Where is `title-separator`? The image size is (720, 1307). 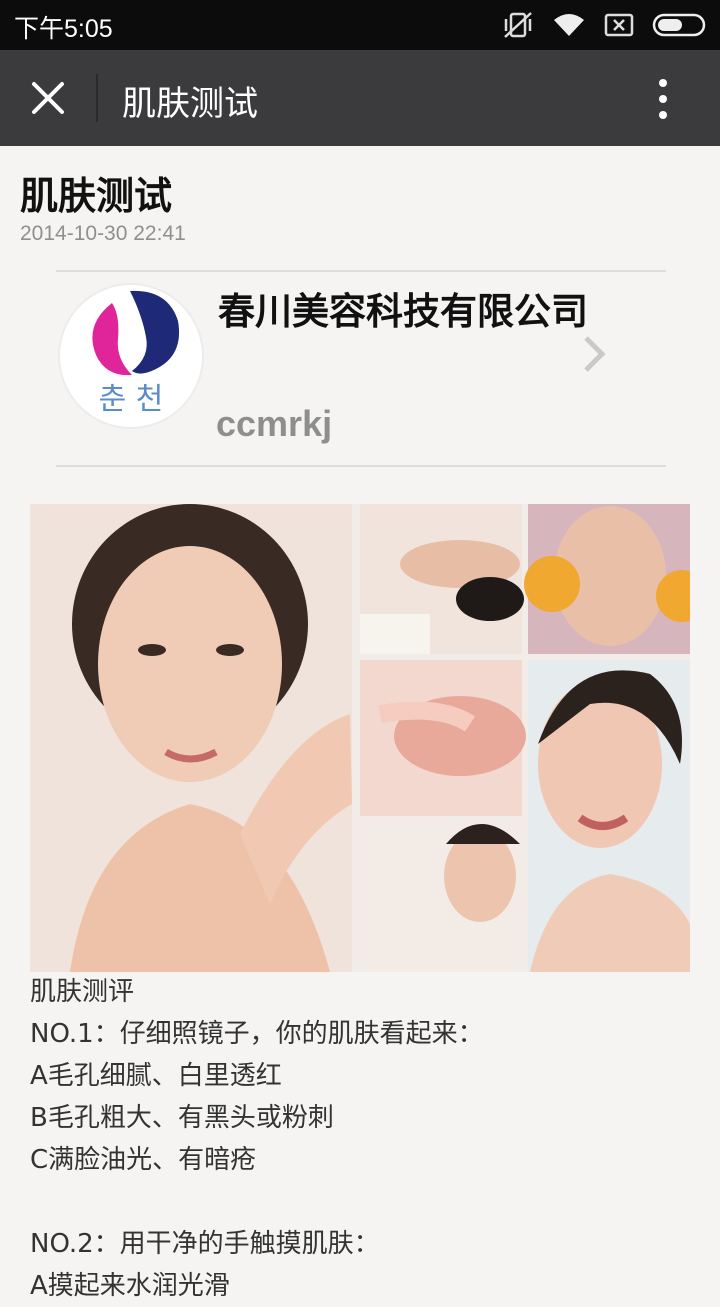
title-separator is located at coordinates (97, 98).